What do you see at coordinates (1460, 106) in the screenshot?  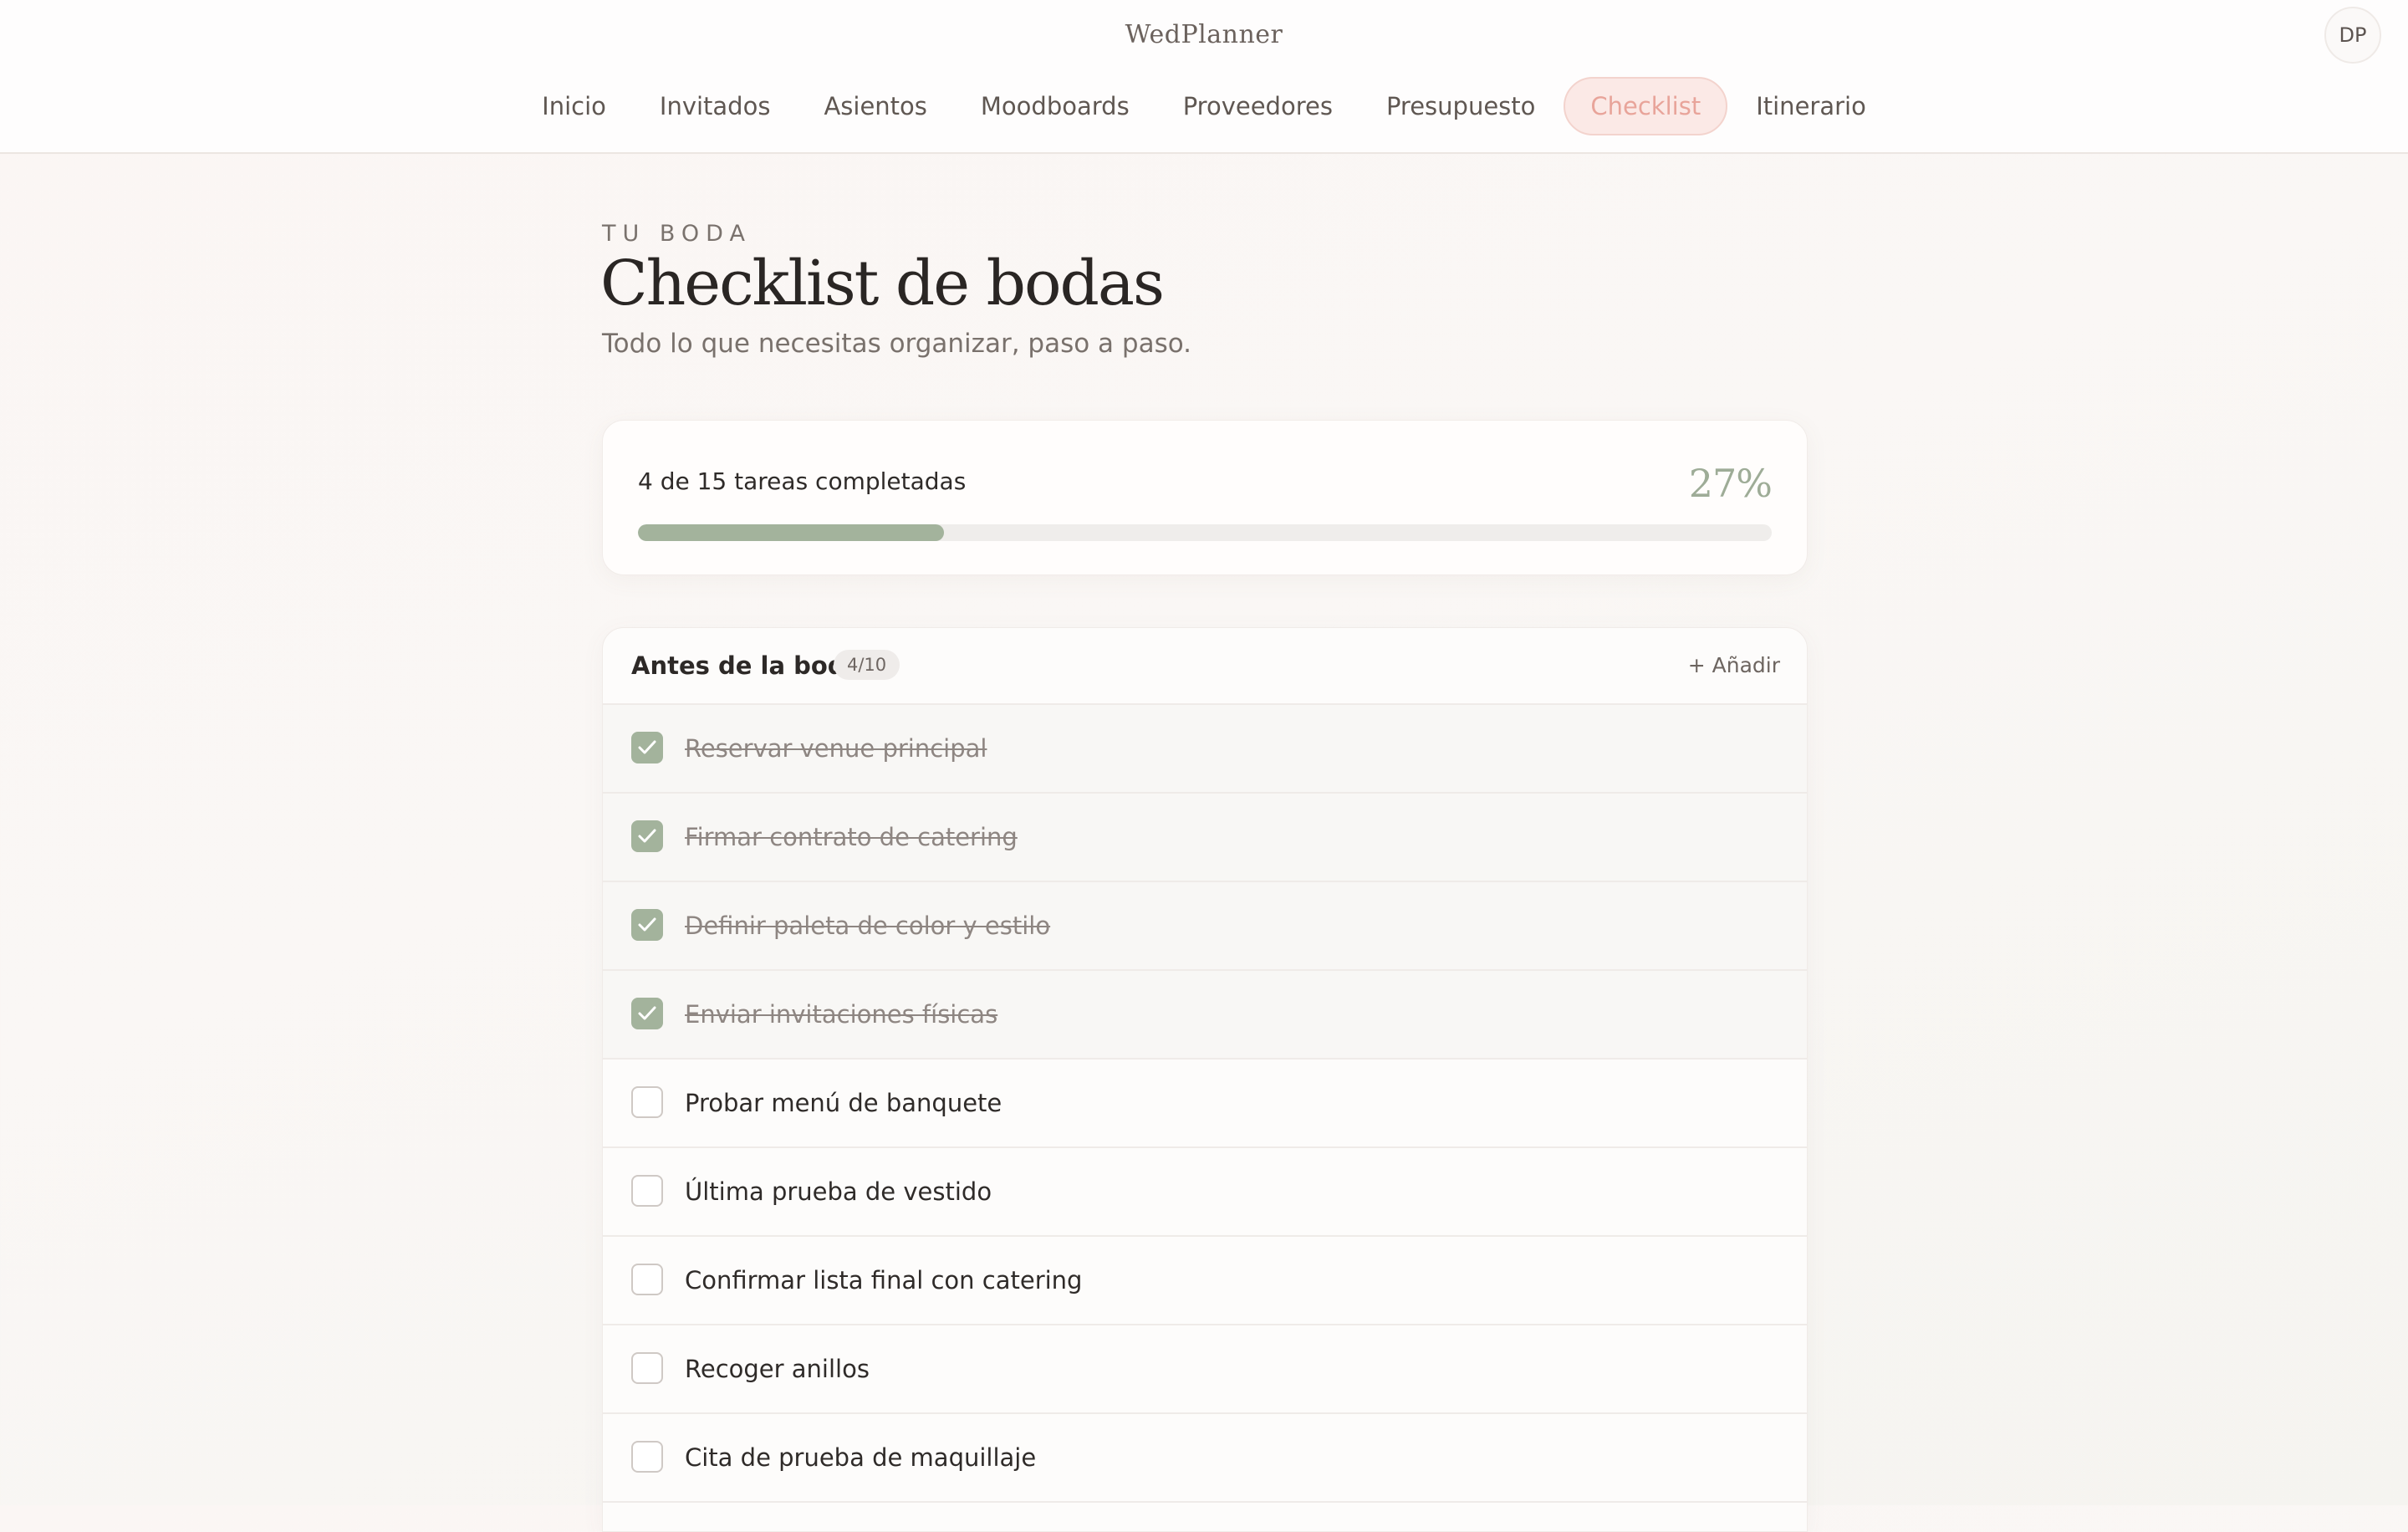 I see `nav-item-presupuesto: Presupuesto` at bounding box center [1460, 106].